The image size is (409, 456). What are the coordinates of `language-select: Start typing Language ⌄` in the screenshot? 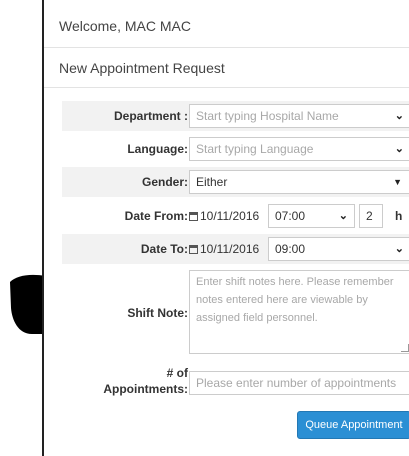 It's located at (299, 149).